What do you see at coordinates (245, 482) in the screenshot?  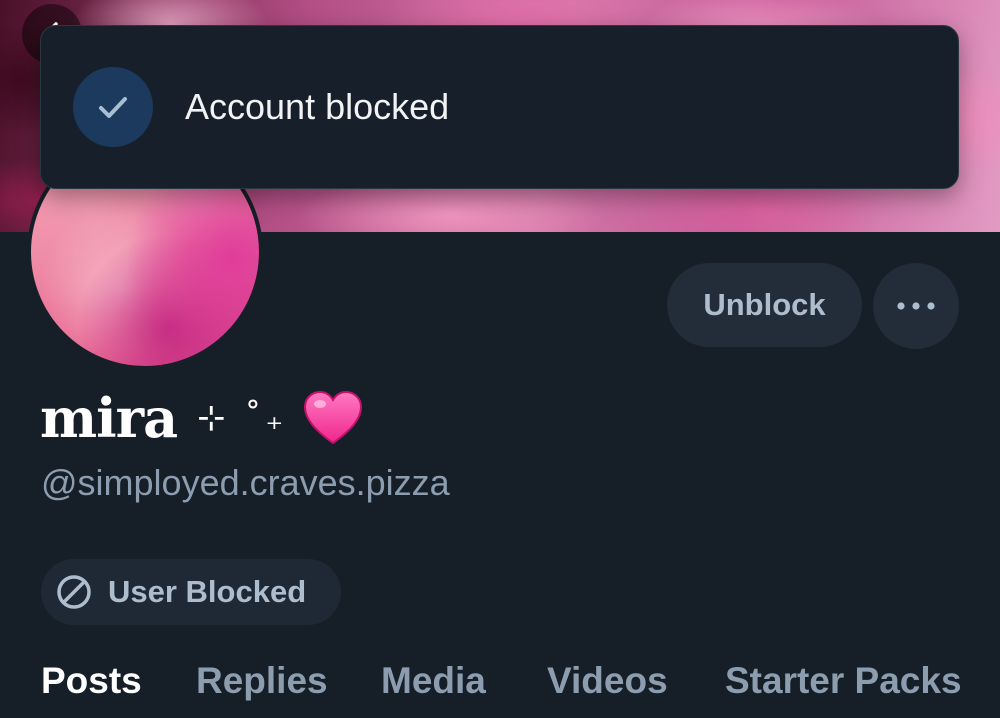 I see `user-handle: @simployed.craves.pizza` at bounding box center [245, 482].